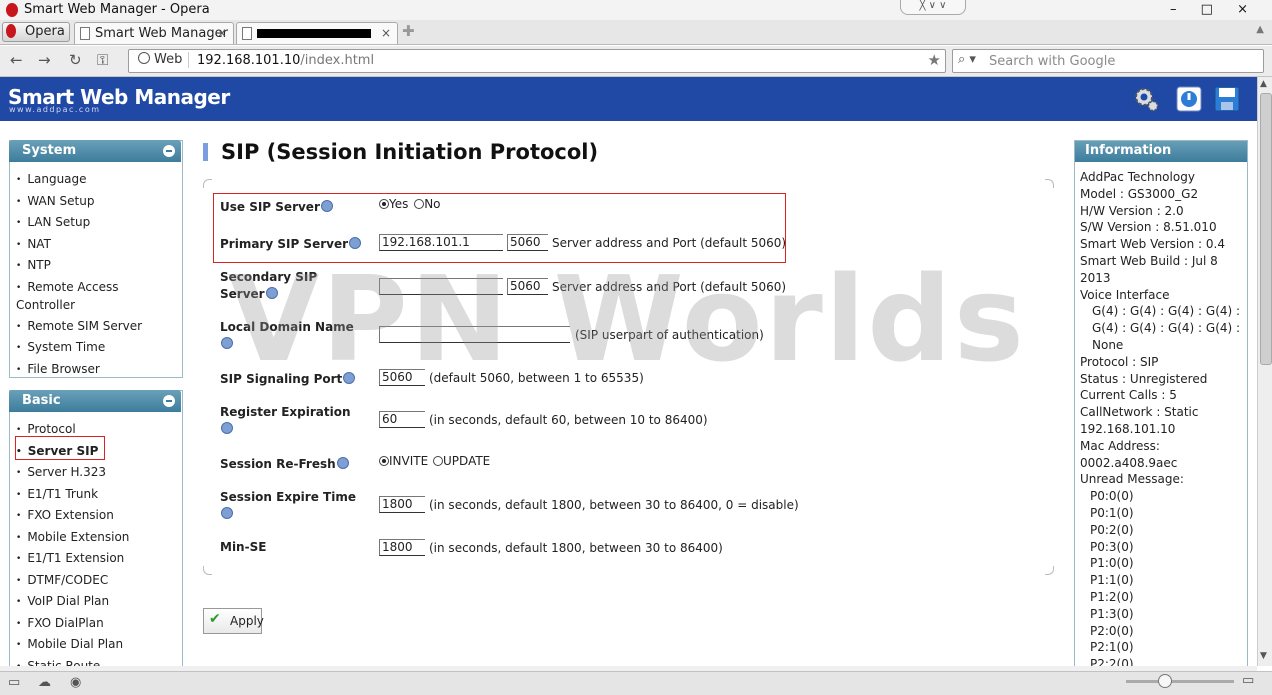  What do you see at coordinates (636, 32) in the screenshot?
I see `tab-bar: Opera Smart Web Manager × × ✚ ▲` at bounding box center [636, 32].